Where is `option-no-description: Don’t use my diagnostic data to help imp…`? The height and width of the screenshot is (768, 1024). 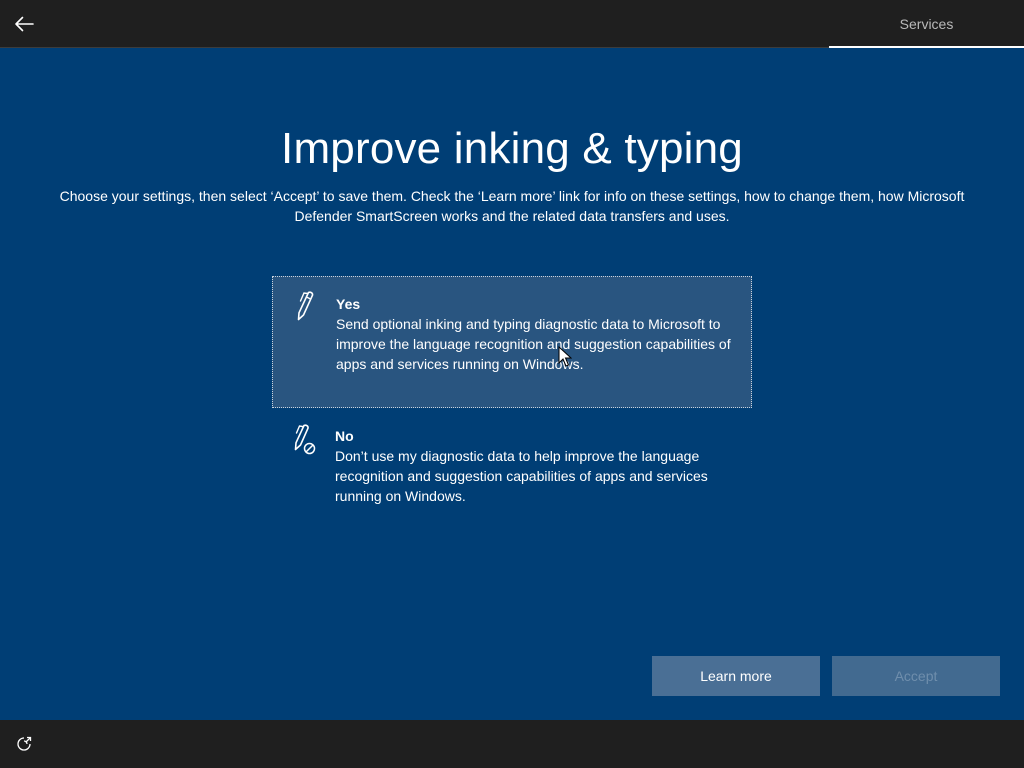 option-no-description: Don’t use my diagnostic data to help imp… is located at coordinates (521, 476).